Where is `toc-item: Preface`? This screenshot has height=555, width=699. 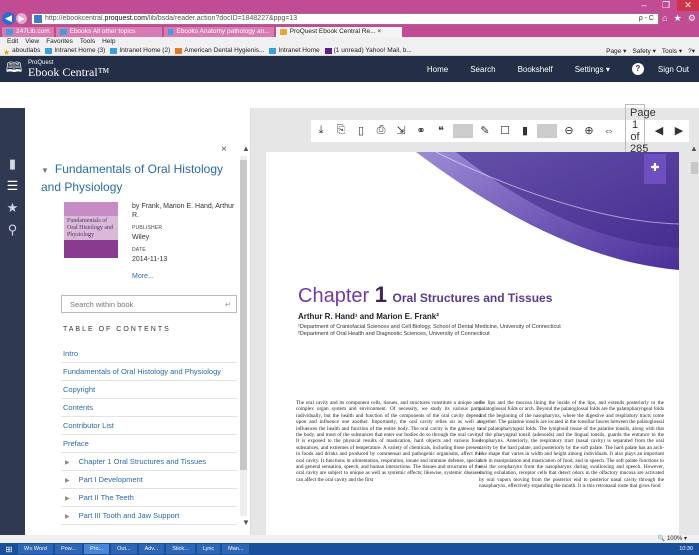
toc-item: Preface is located at coordinates (149, 444).